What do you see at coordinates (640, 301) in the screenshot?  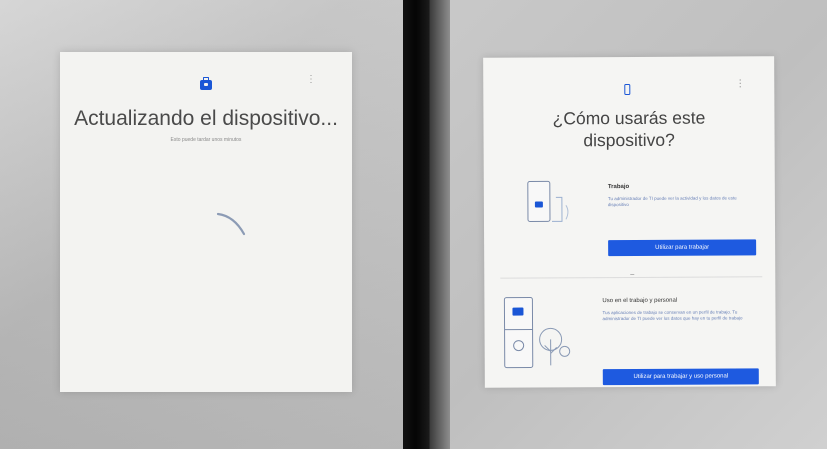 I see `personal-option-title: Uso en el trabajo y personal` at bounding box center [640, 301].